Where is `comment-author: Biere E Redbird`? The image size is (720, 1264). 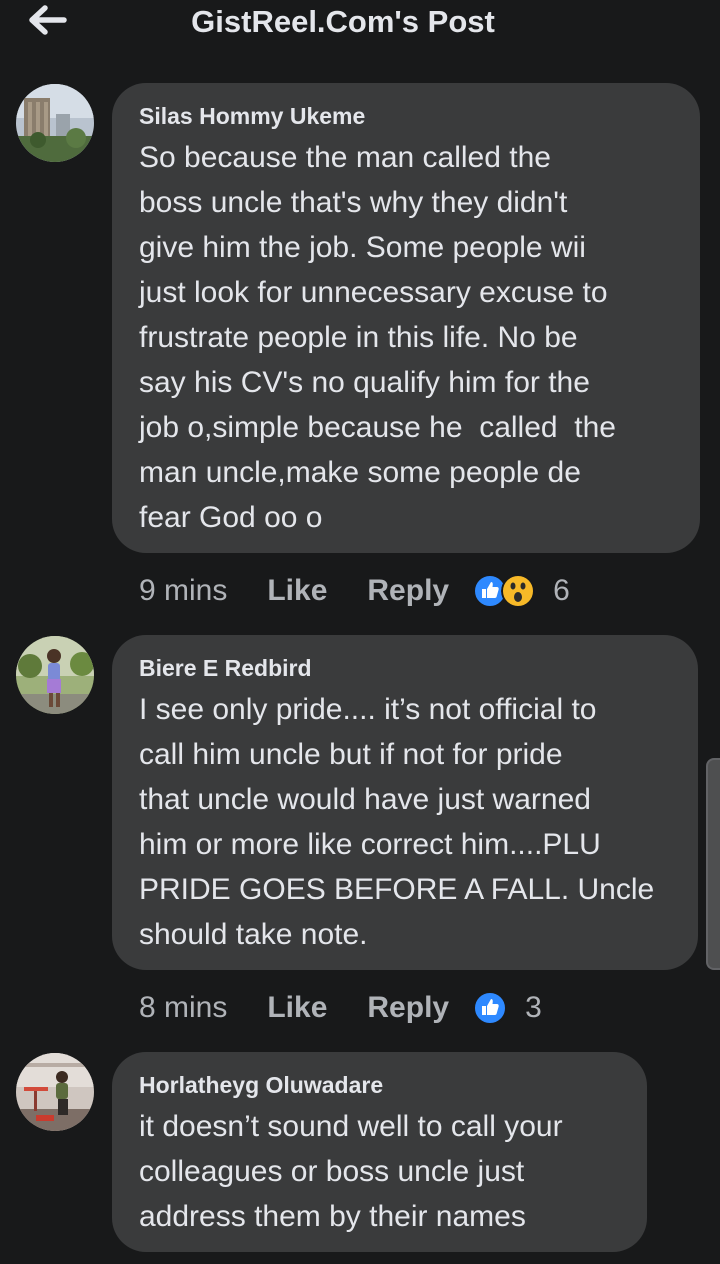
comment-author: Biere E Redbird is located at coordinates (405, 668).